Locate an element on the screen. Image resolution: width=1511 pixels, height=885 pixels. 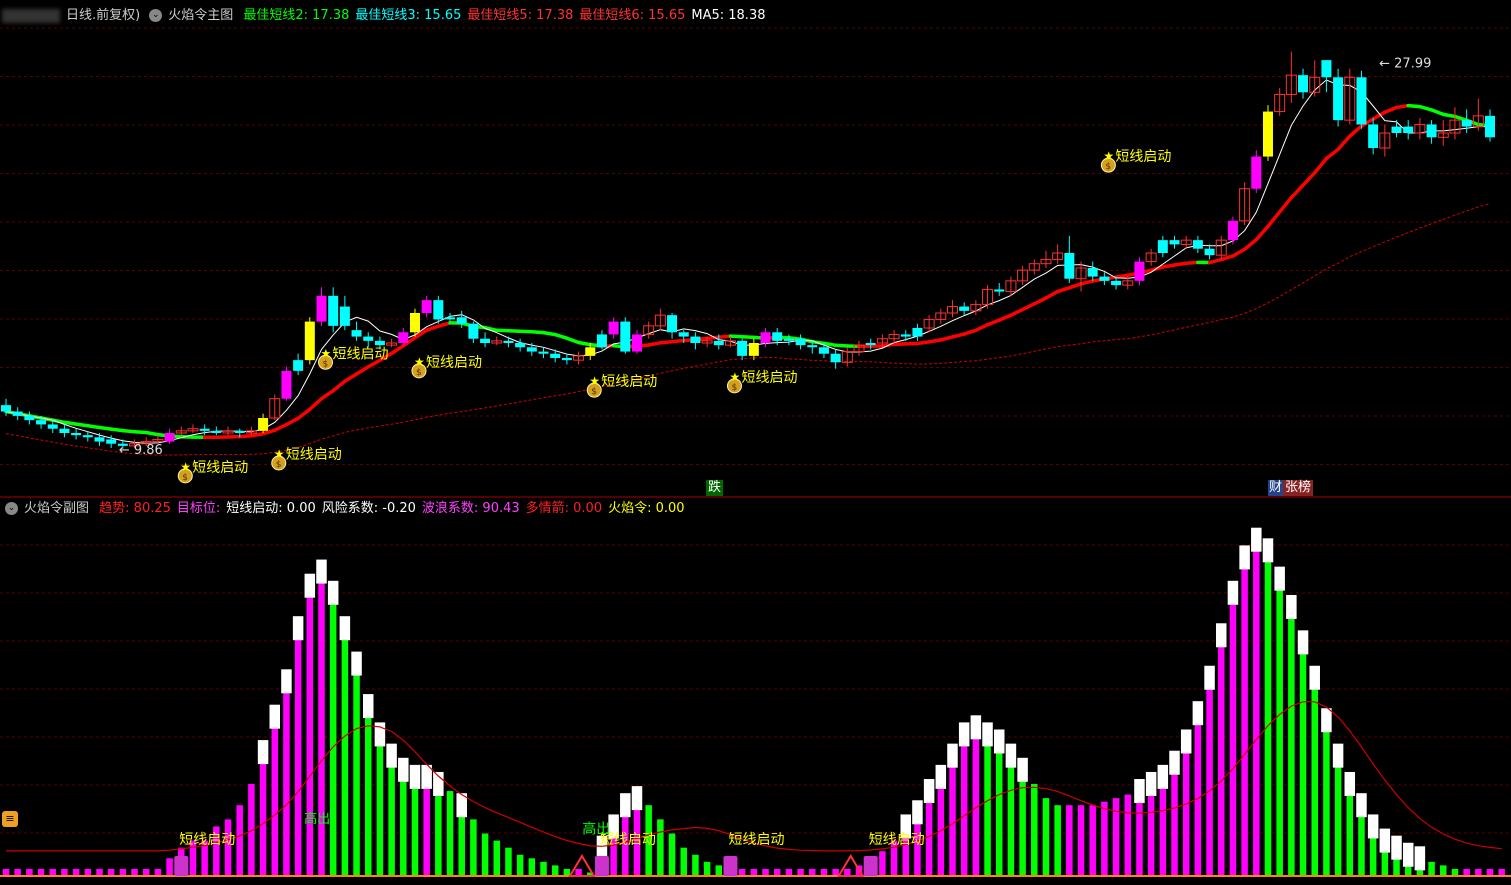
die-badge: 跌 is located at coordinates (715, 488).